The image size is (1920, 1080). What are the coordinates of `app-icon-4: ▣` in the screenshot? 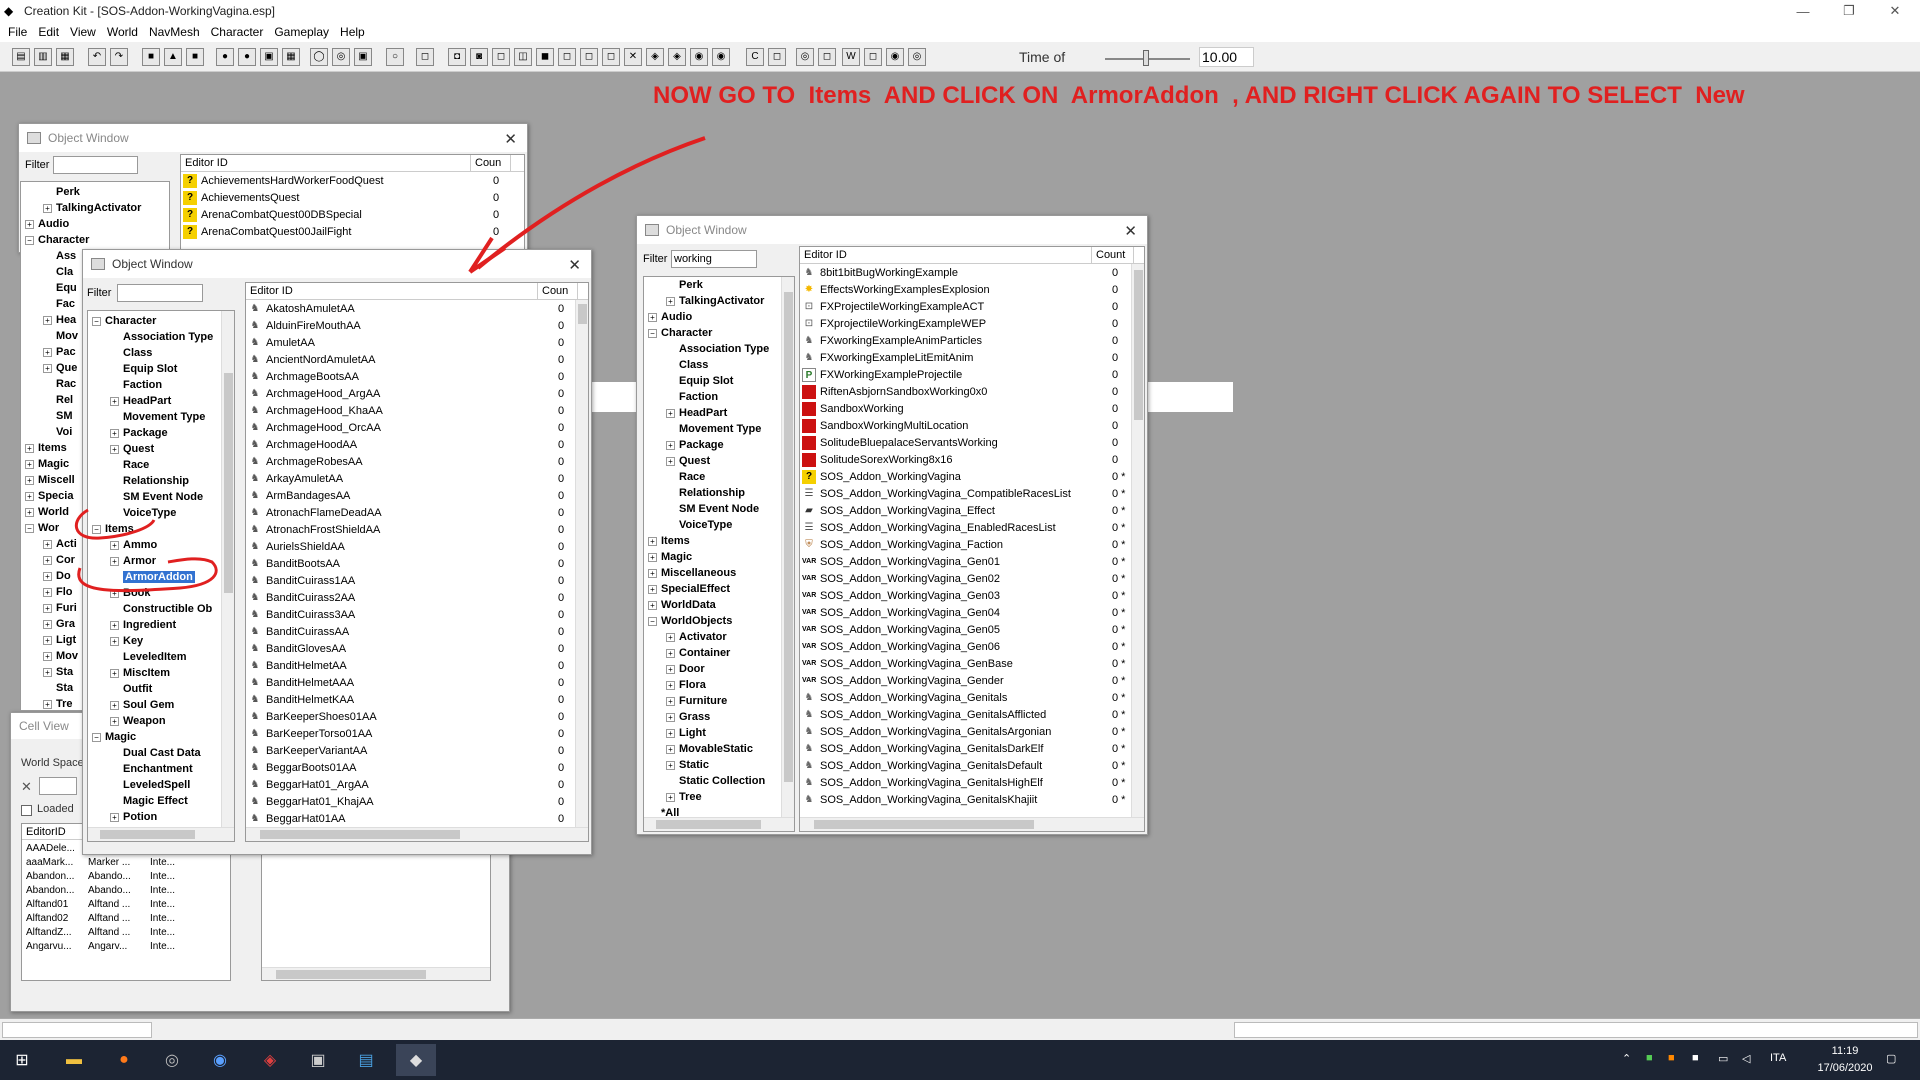 It's located at (318, 1060).